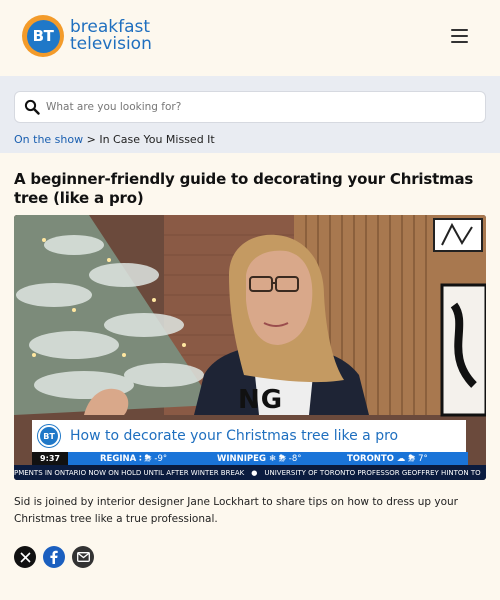 This screenshot has height=600, width=500. I want to click on breadcrumb-link-on-the-show: On the show, so click(48, 139).